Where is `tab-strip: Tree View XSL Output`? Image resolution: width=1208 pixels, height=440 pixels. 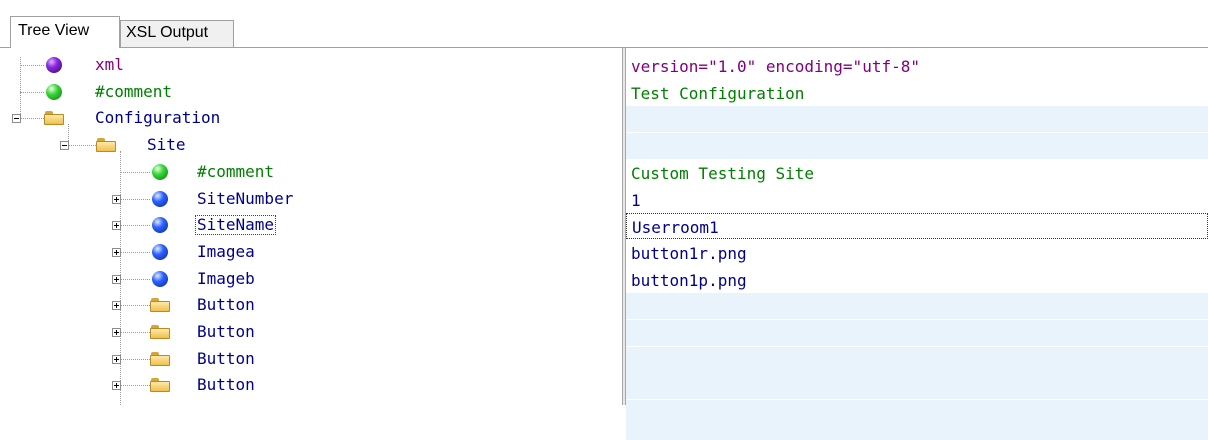 tab-strip: Tree View XSL Output is located at coordinates (604, 24).